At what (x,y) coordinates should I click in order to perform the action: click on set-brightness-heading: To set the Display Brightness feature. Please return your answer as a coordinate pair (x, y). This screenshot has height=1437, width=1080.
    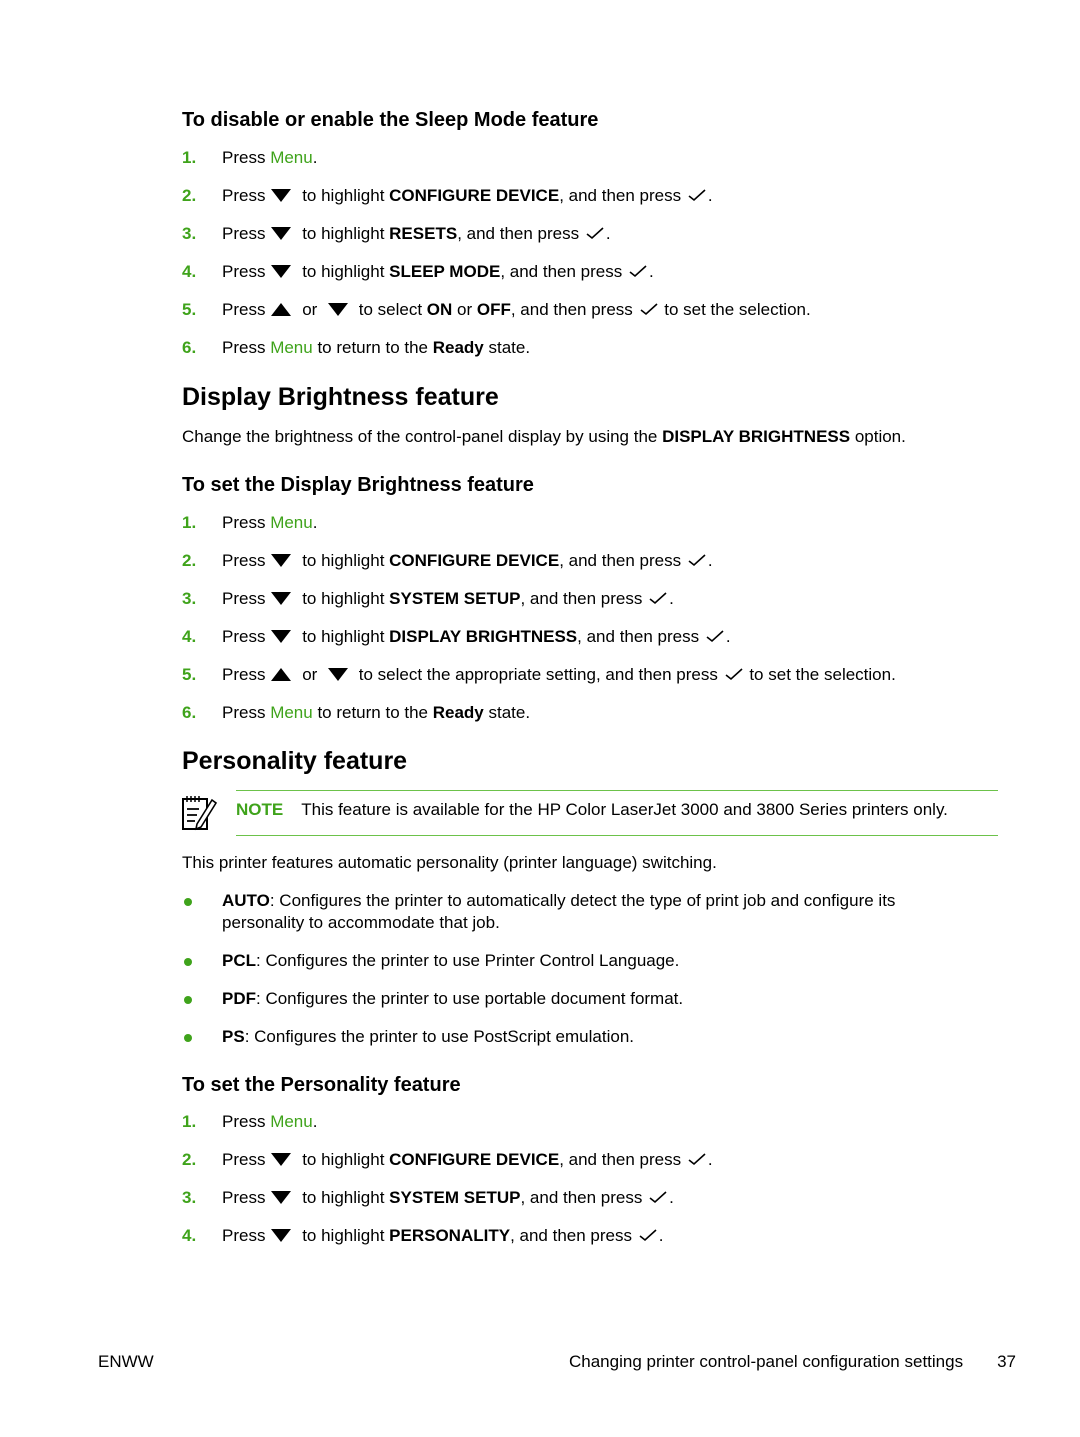
    Looking at the image, I should click on (358, 485).